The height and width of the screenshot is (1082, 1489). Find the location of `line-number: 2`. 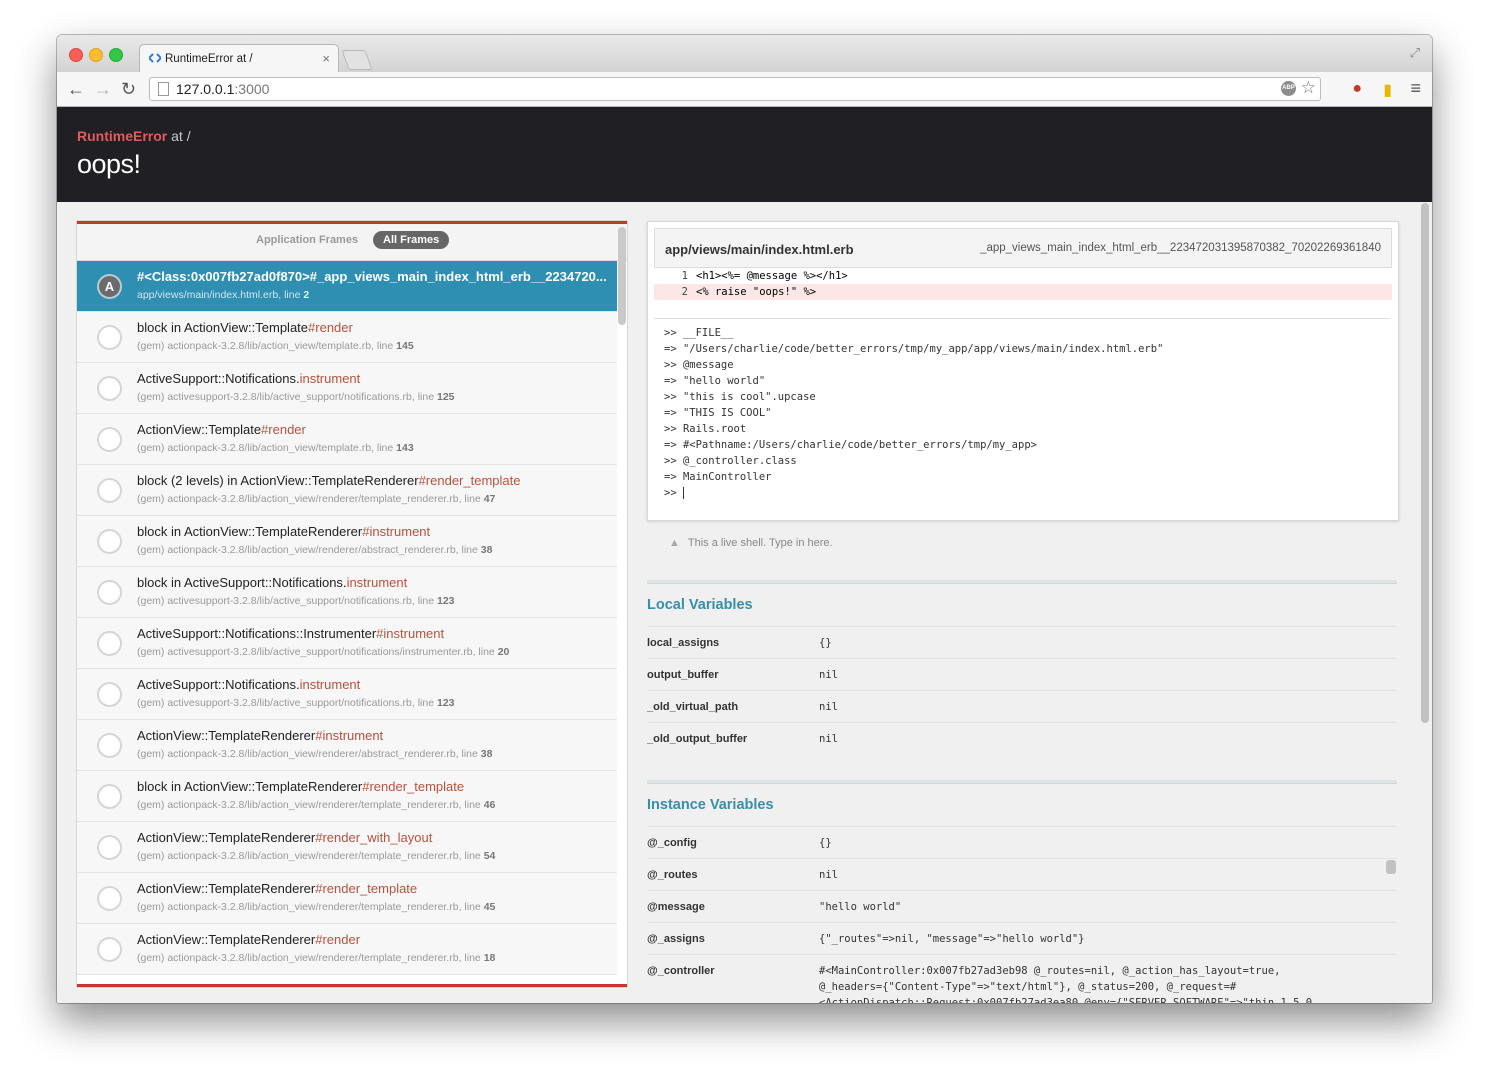

line-number: 2 is located at coordinates (684, 292).